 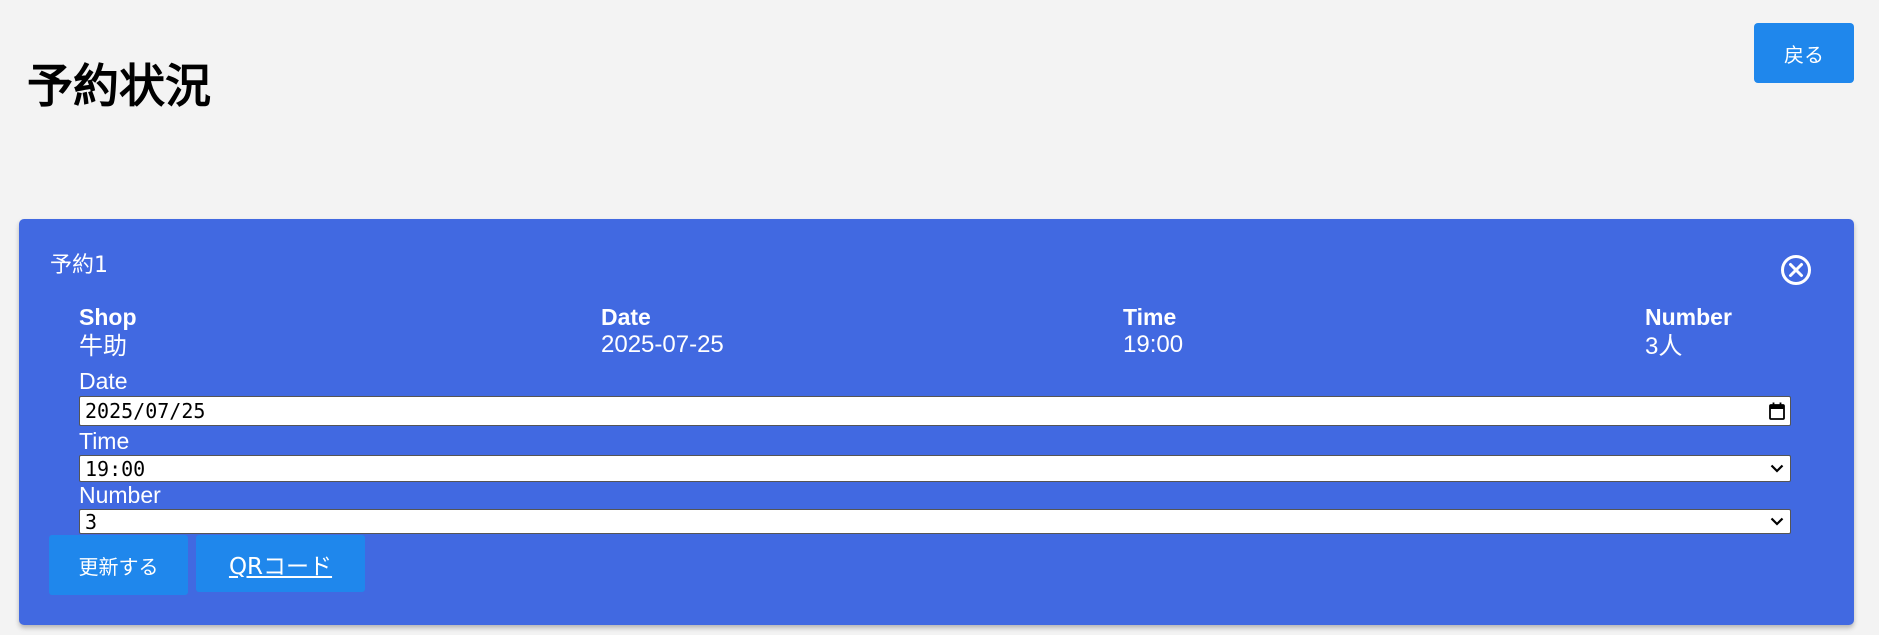 I want to click on date-value: 2025-07-25, so click(x=662, y=344).